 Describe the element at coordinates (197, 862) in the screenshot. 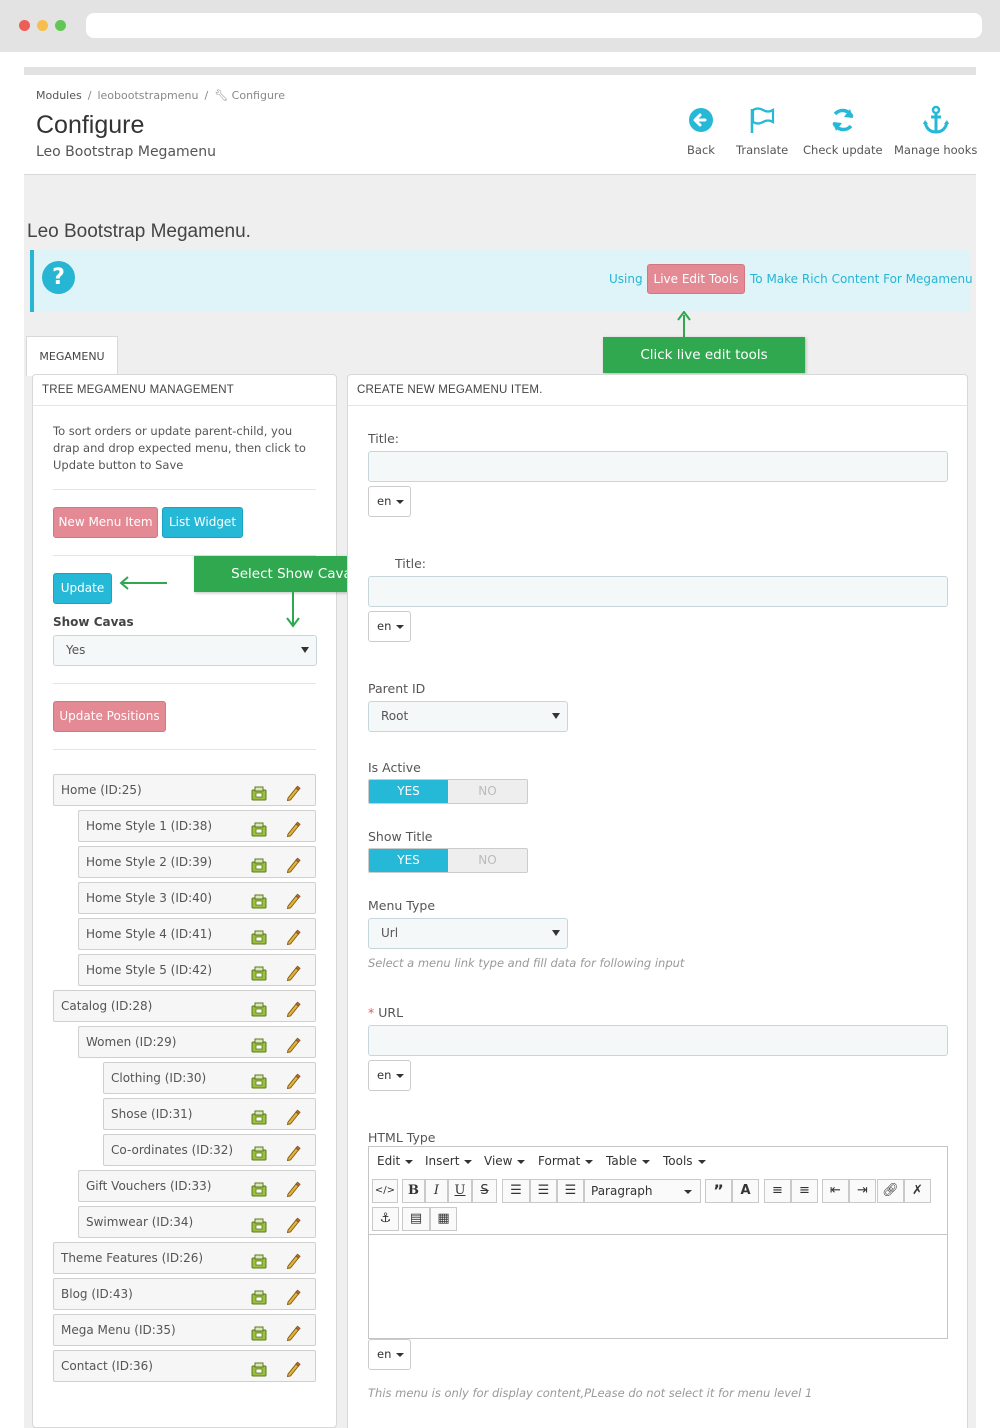

I see `tree-menu-item: Home Style 2 (ID:39)` at that location.